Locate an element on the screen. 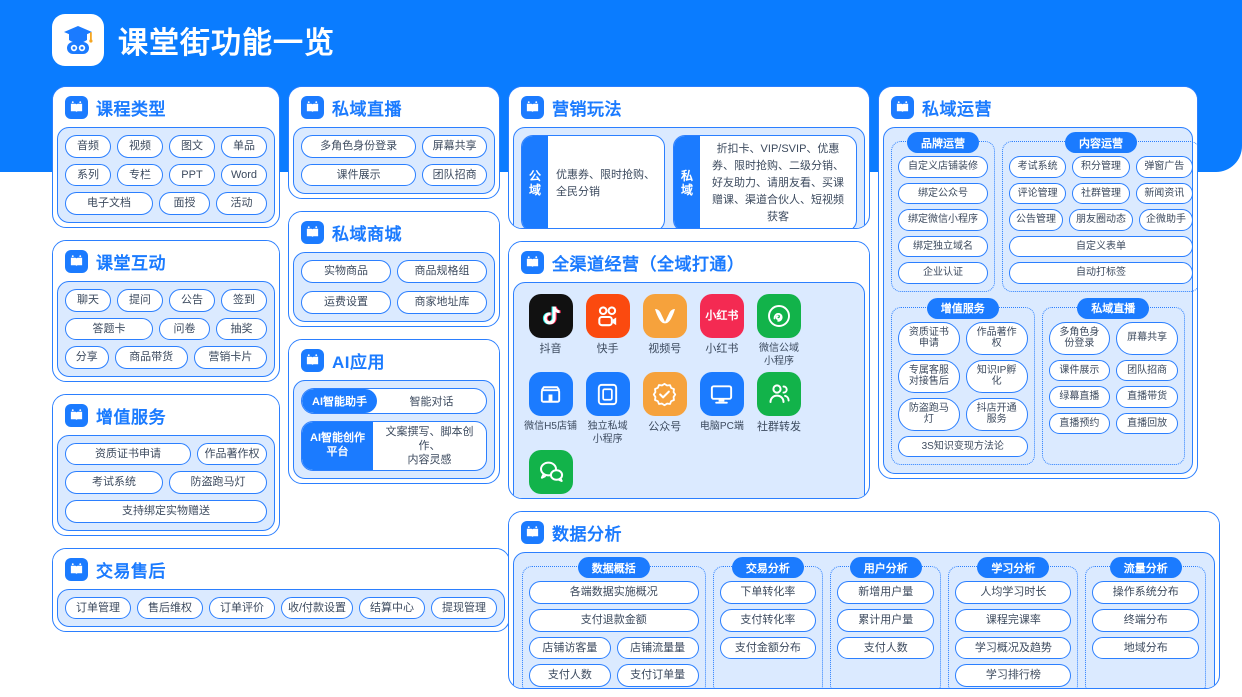 This screenshot has width=1242, height=697. channel-kuaishou: 快手 is located at coordinates (607, 331).